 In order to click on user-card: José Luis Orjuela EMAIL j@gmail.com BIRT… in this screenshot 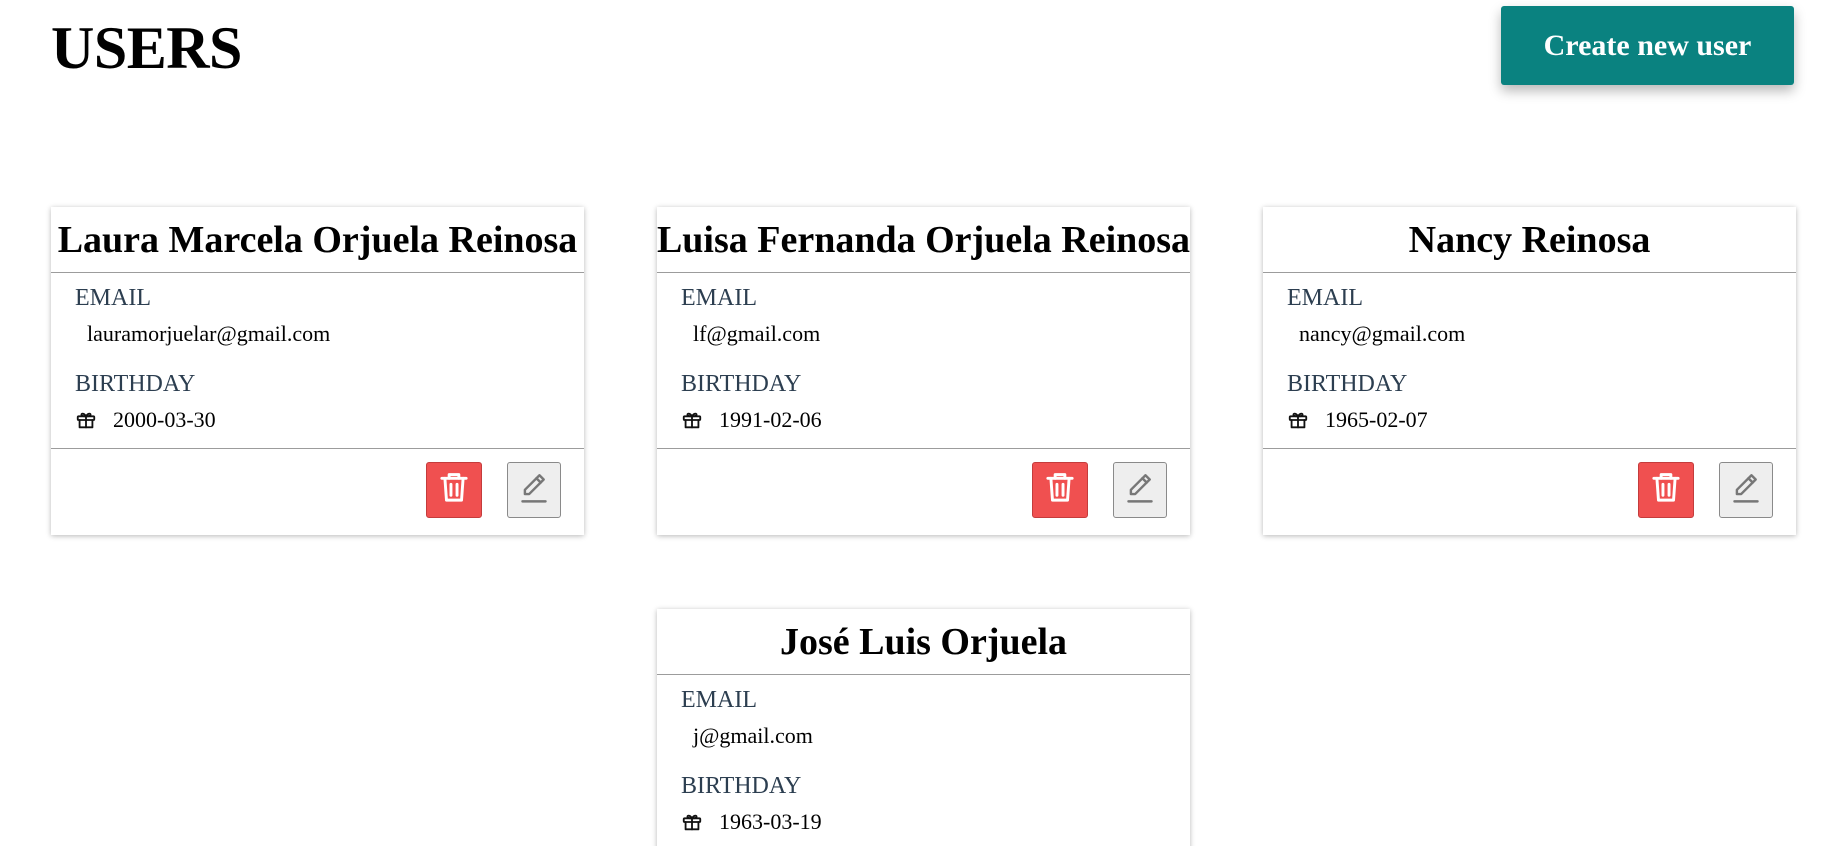, I will do `click(923, 727)`.